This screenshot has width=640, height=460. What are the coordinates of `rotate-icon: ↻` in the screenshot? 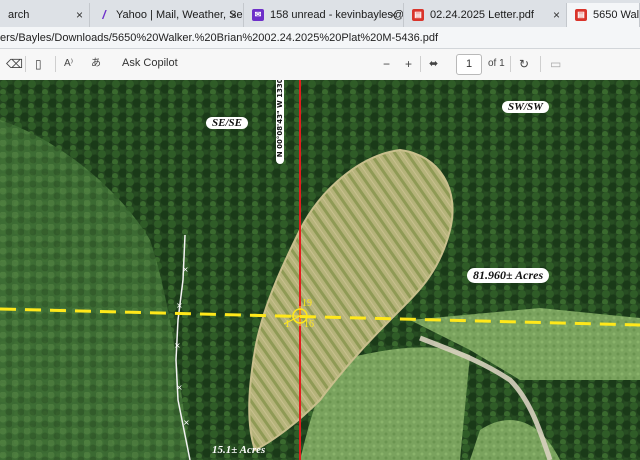 It's located at (524, 64).